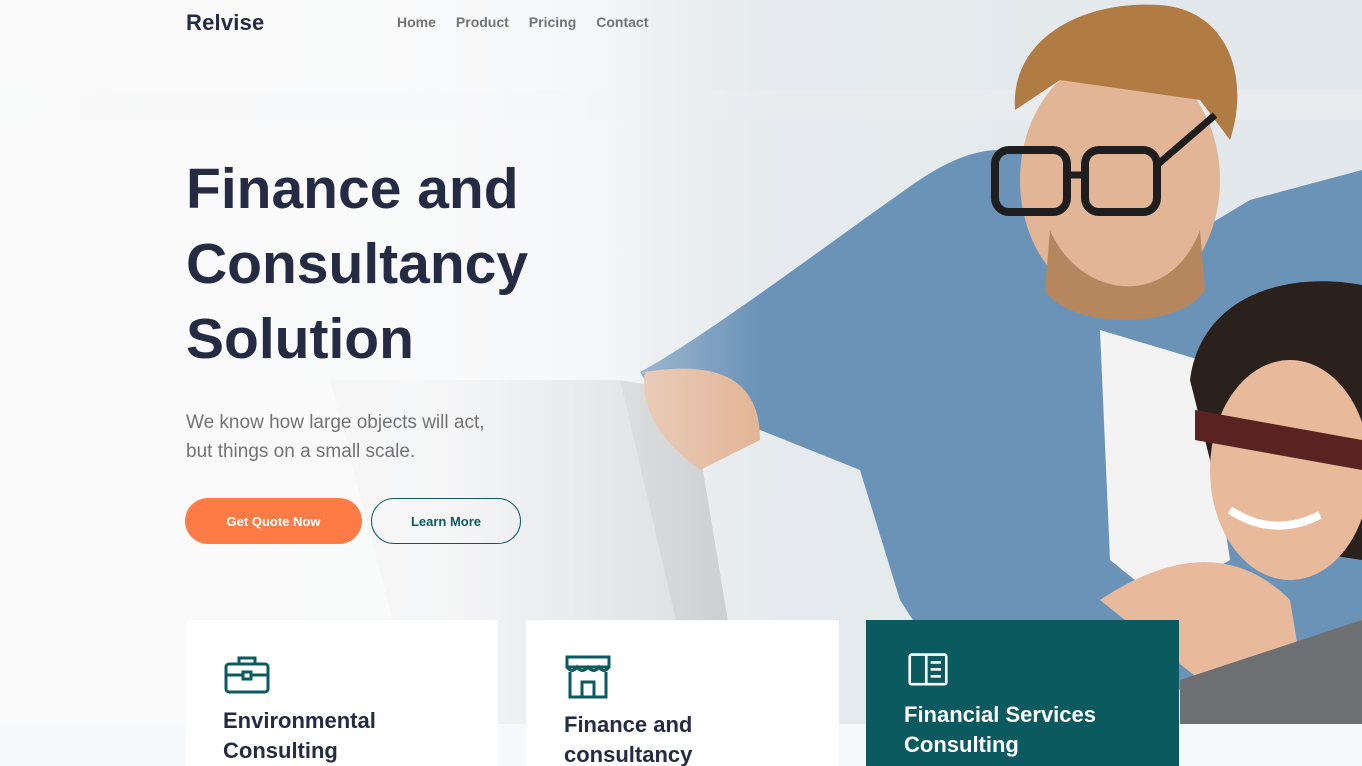  Describe the element at coordinates (552, 22) in the screenshot. I see `nav-pricing: Pricing` at that location.